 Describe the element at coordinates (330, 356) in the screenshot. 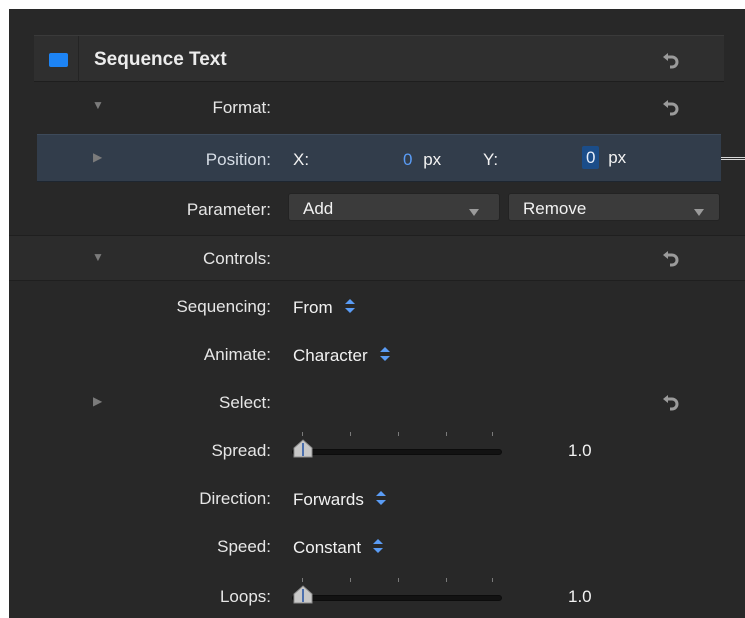

I see `animate-value: Character` at that location.